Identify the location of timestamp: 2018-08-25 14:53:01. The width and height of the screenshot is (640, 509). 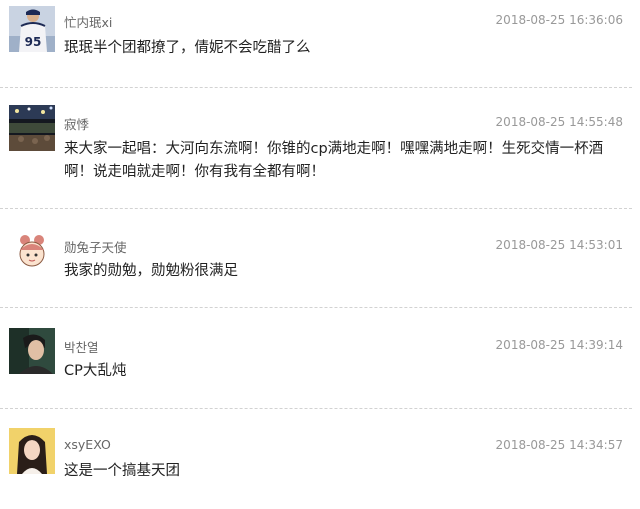
(559, 245).